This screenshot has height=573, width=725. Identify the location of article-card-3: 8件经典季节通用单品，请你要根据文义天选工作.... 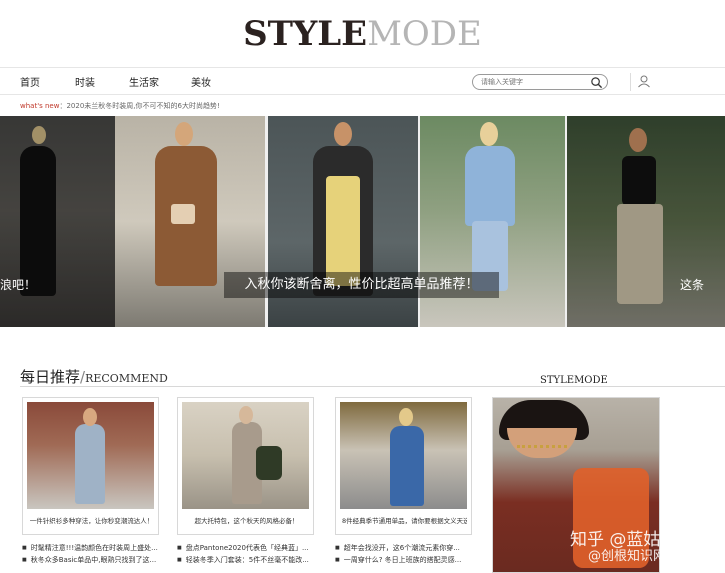
(403, 466).